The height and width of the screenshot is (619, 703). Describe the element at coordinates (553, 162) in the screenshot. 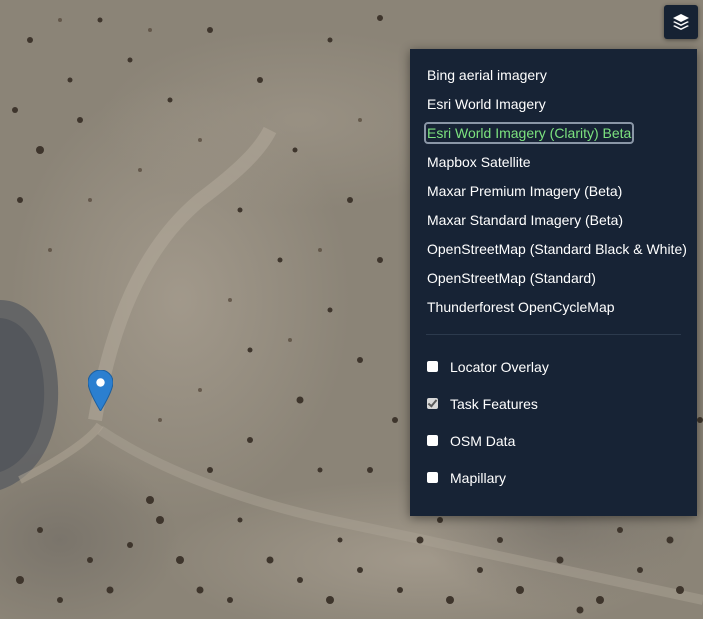

I see `base-layer-option: Mapbox Satellite` at that location.